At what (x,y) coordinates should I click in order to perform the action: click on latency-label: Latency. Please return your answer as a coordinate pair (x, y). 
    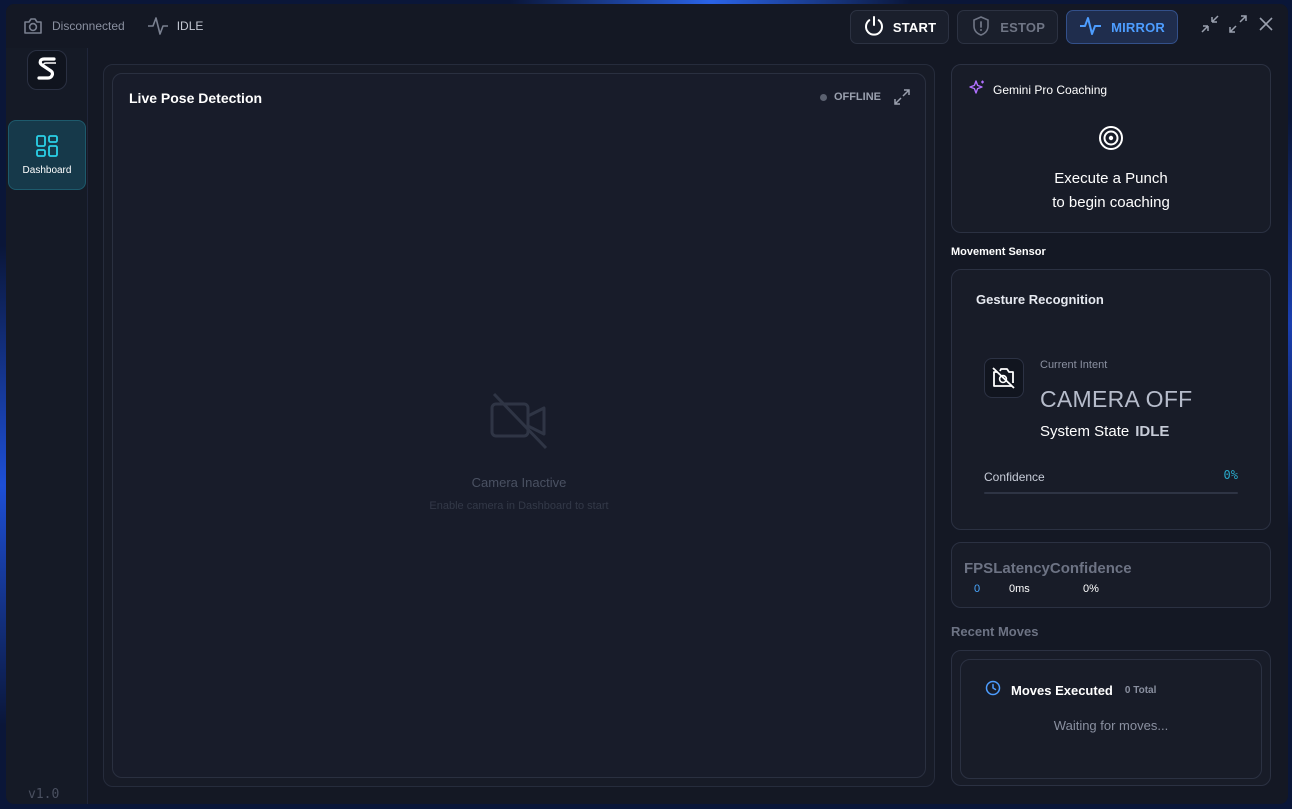
    Looking at the image, I should click on (1021, 568).